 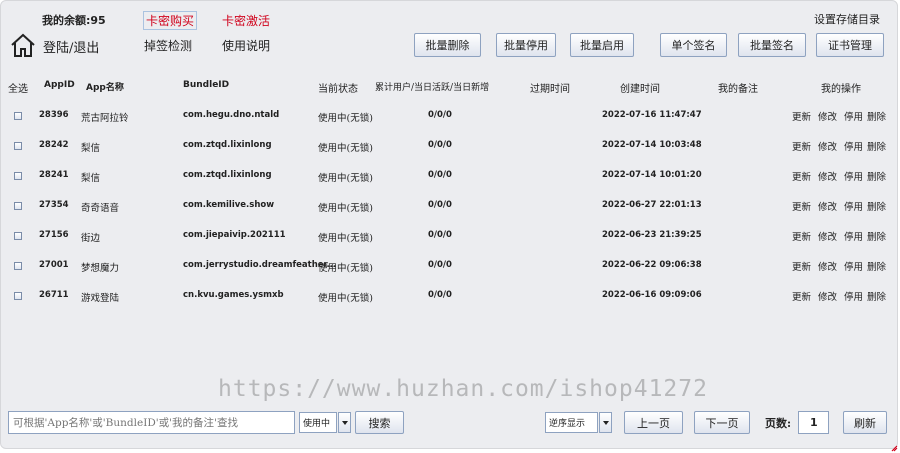 What do you see at coordinates (894, 448) in the screenshot?
I see `resize-handle-icon` at bounding box center [894, 448].